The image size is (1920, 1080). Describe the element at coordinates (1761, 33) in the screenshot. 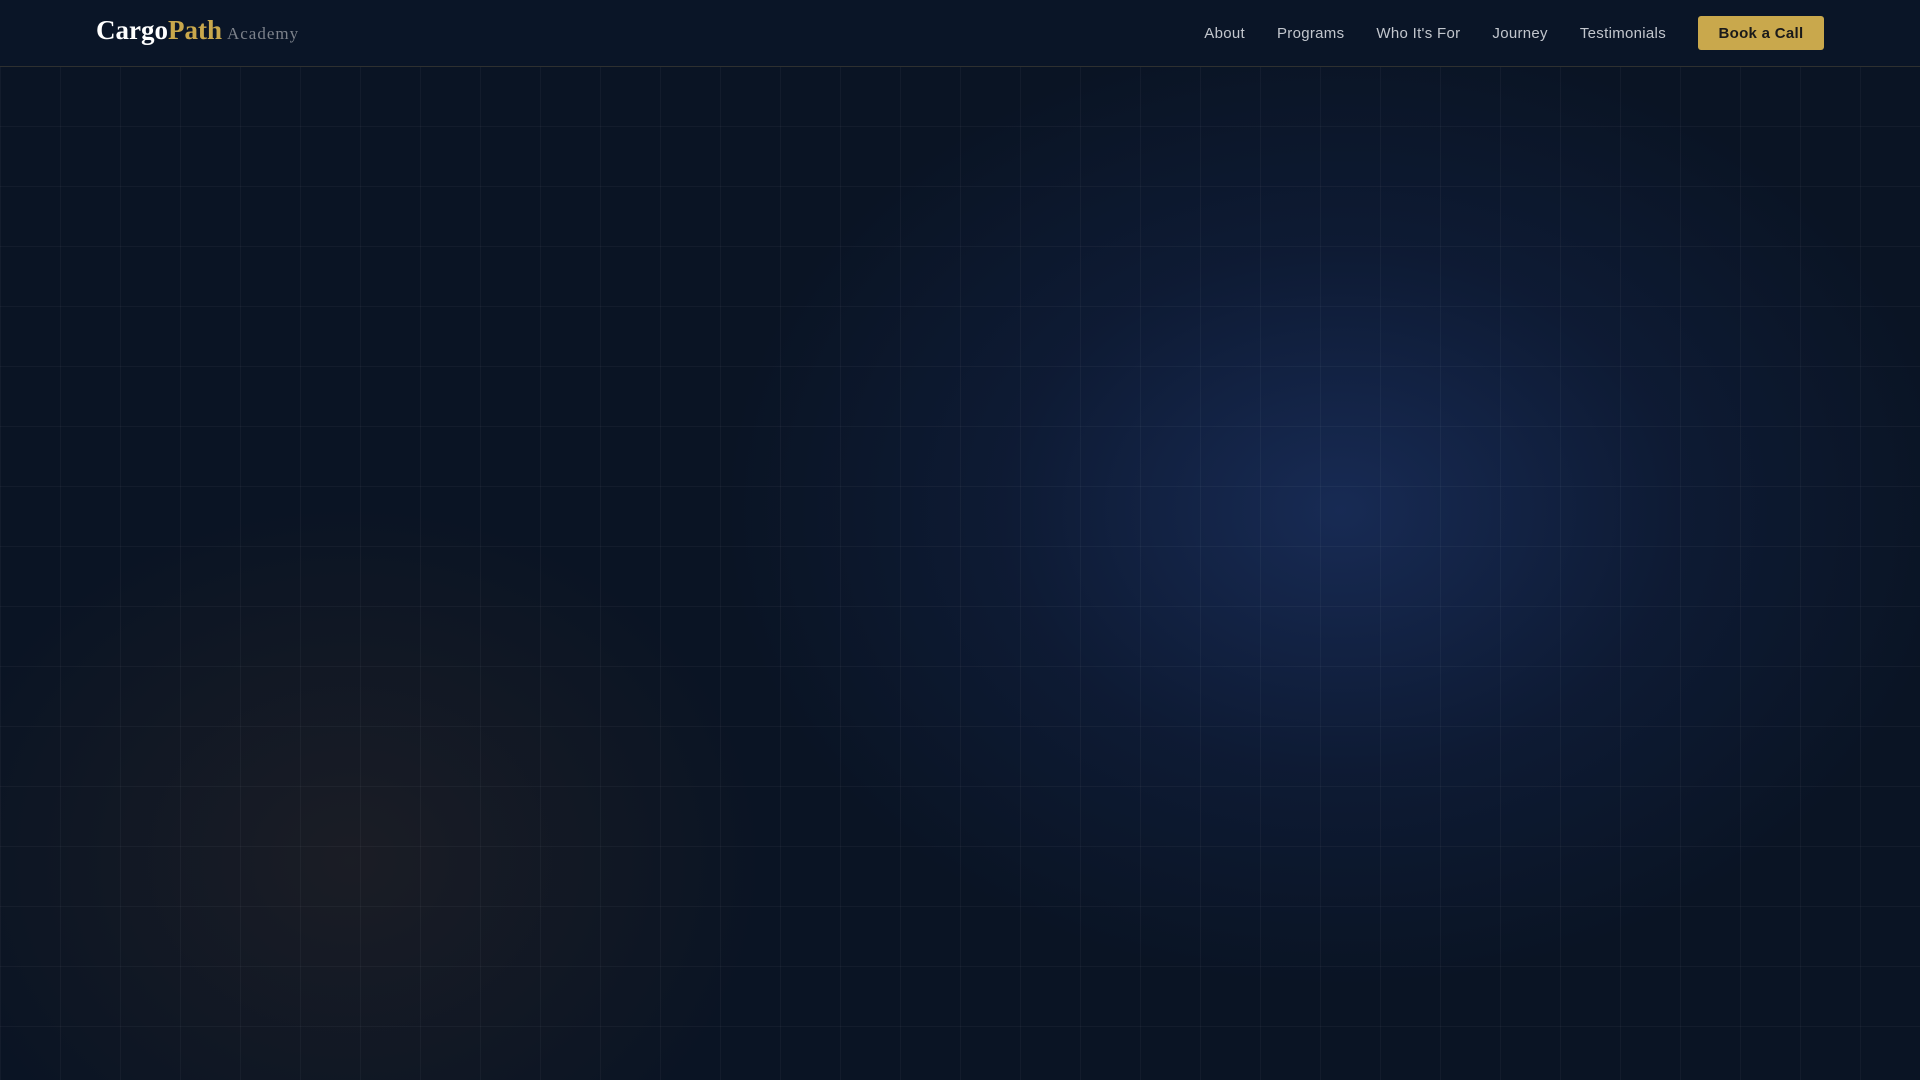

I see `book-a-call-button: Book a Call` at that location.